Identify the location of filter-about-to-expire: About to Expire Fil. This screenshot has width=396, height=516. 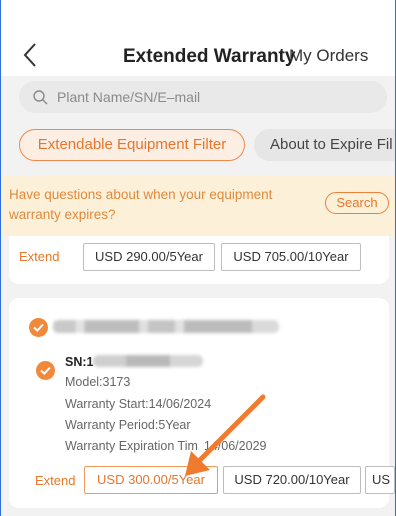
(324, 145).